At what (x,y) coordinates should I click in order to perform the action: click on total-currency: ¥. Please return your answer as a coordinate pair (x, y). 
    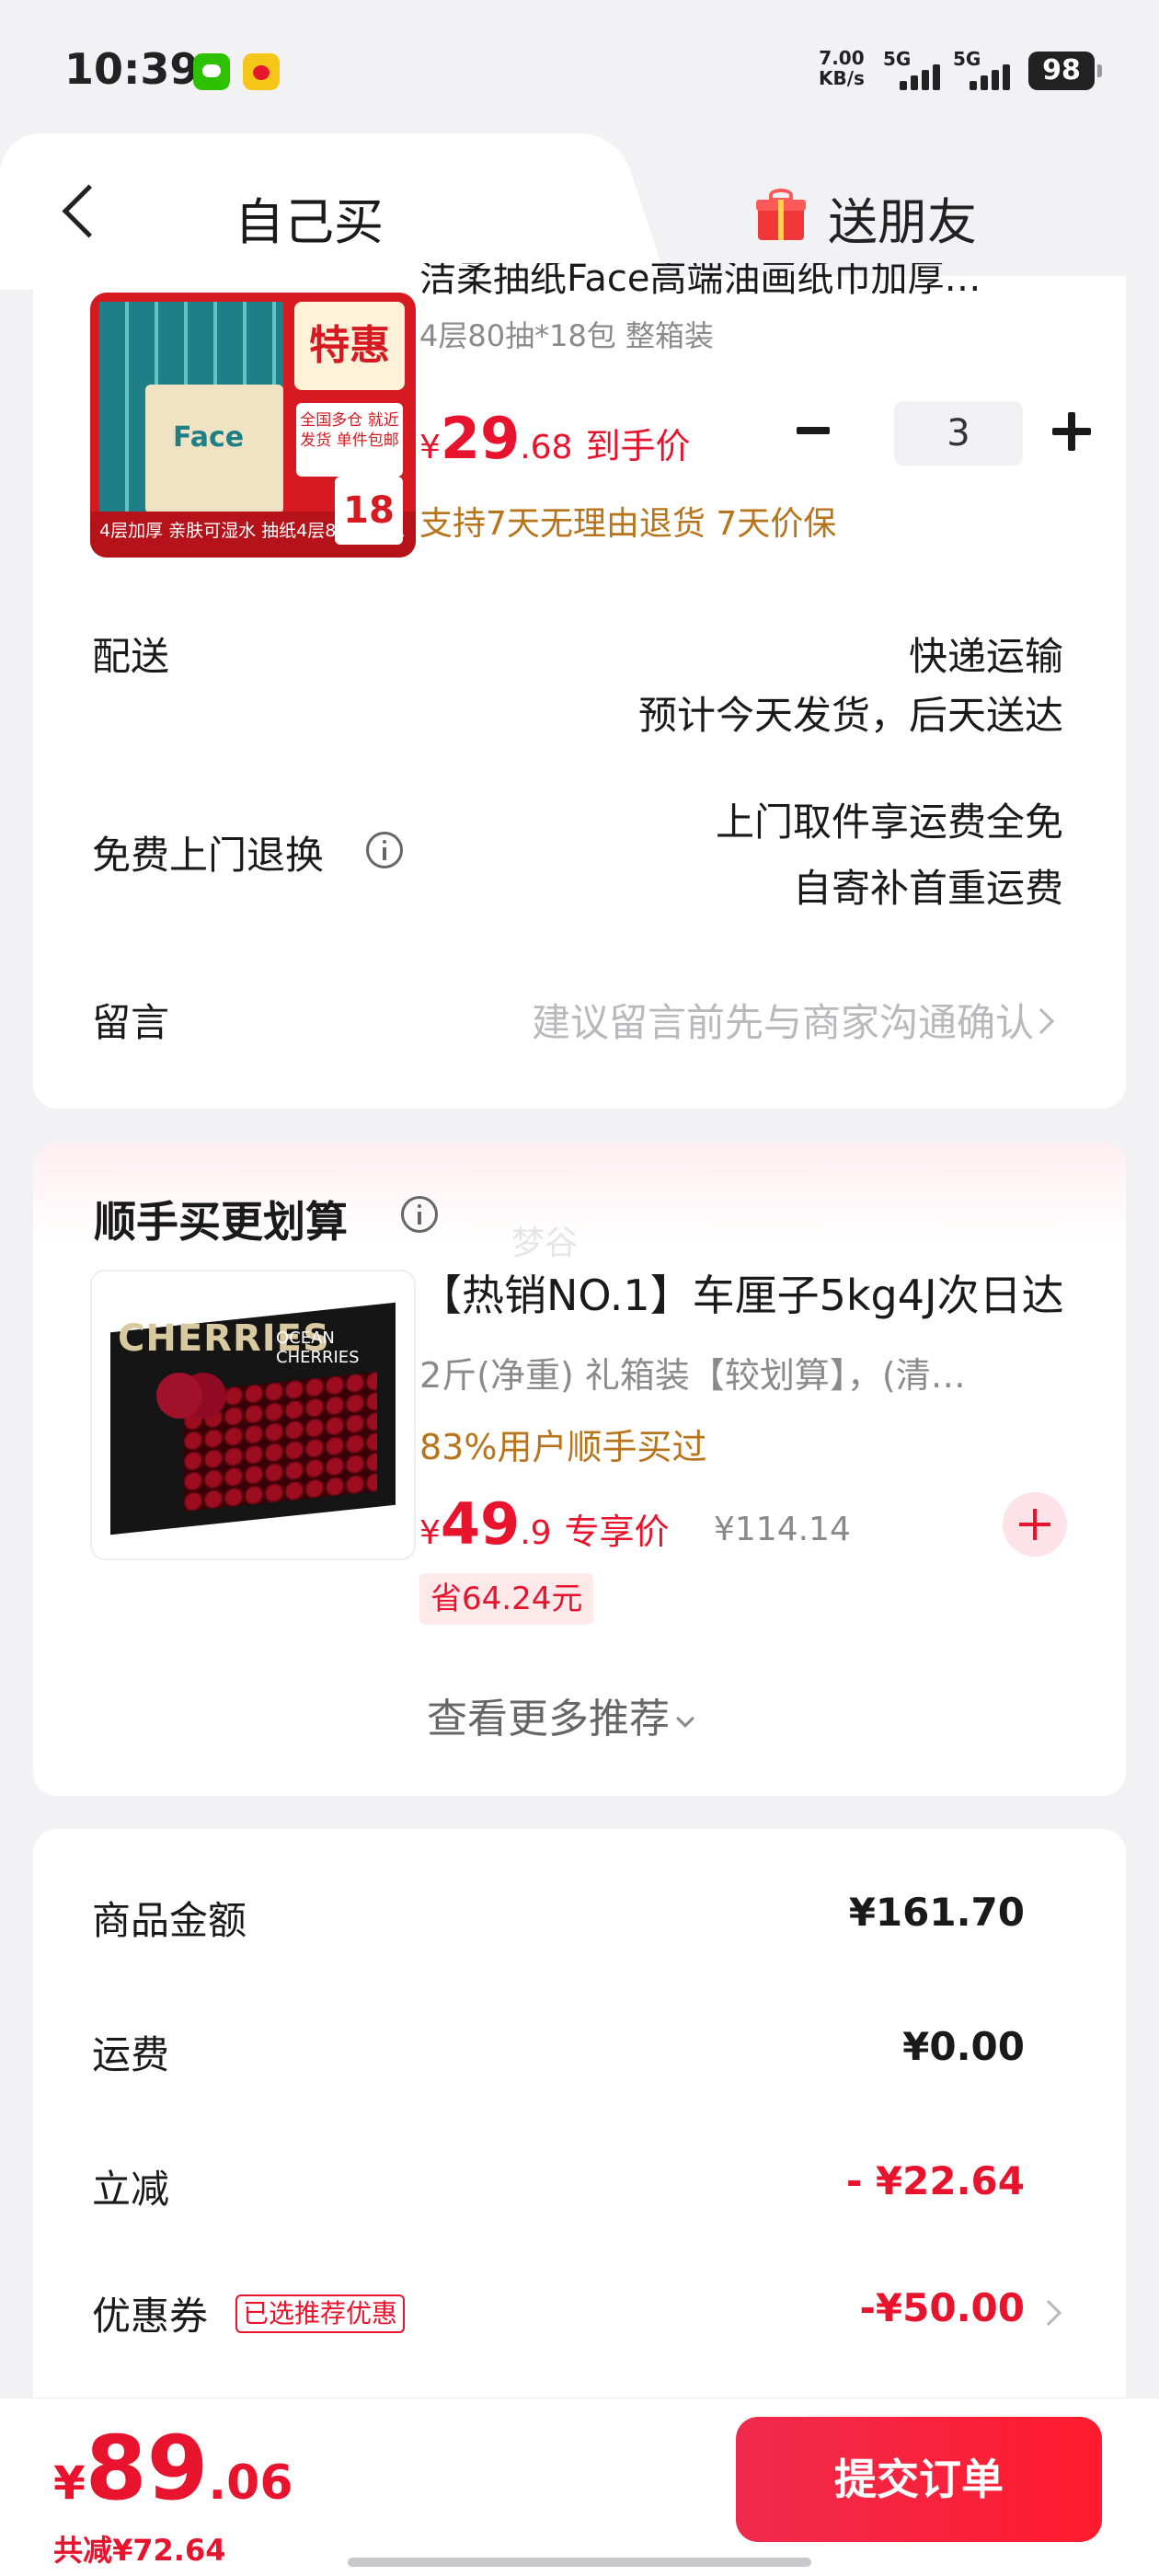
    Looking at the image, I should click on (69, 2483).